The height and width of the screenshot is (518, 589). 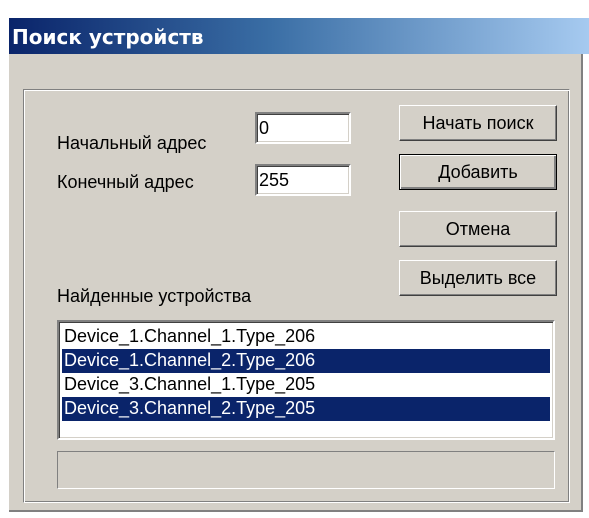 I want to click on list-item: Device_3.Channel_2.Type_205, so click(x=306, y=409).